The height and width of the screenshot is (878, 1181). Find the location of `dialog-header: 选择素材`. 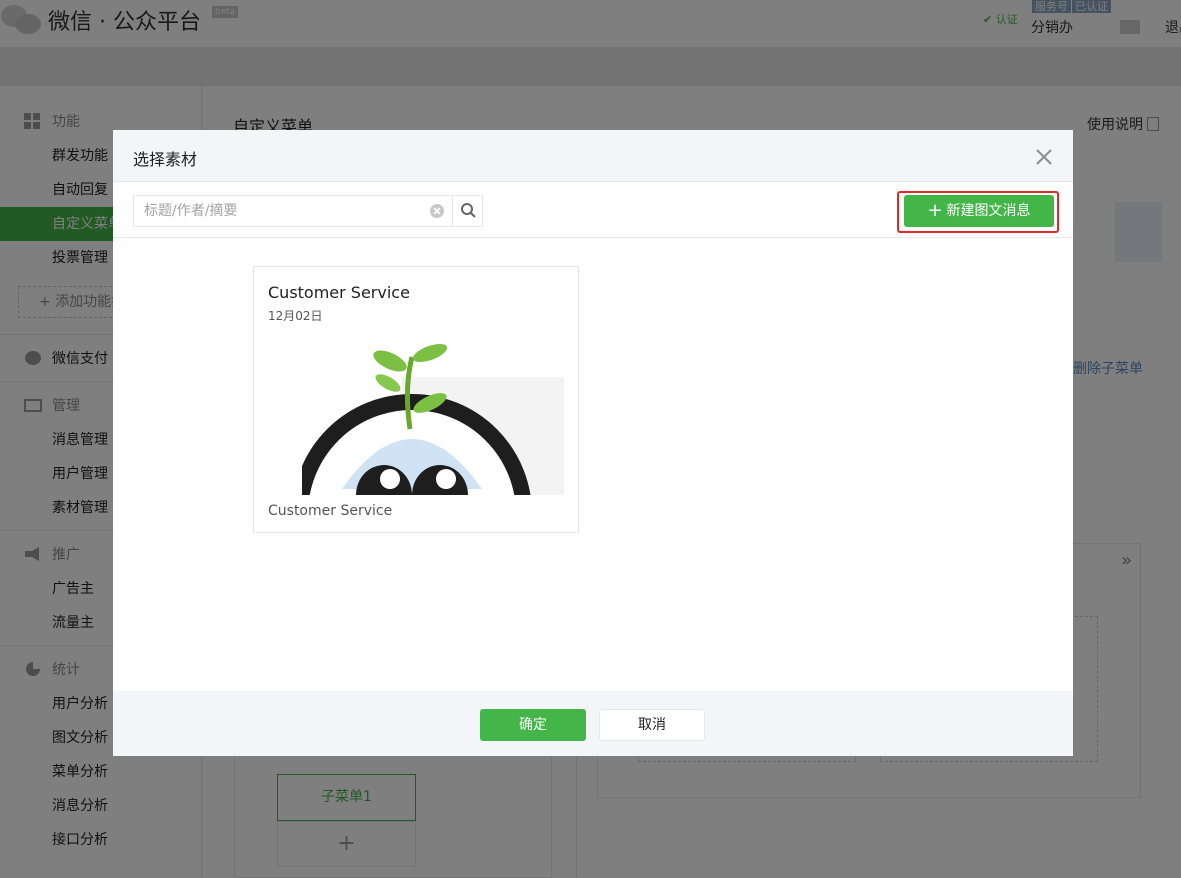

dialog-header: 选择素材 is located at coordinates (593, 156).